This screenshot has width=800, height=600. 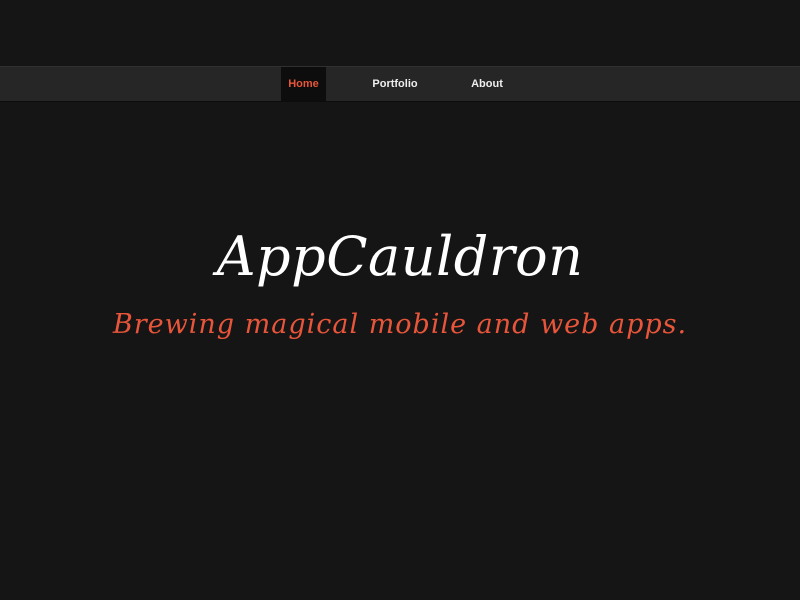 I want to click on main-navbar: Home Portfolio About, so click(x=400, y=84).